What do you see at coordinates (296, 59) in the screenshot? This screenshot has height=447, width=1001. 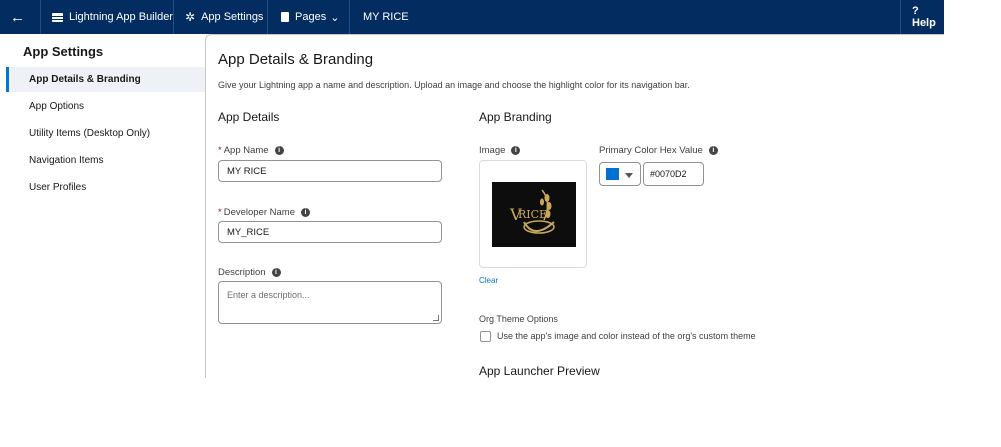 I see `page-title: App Details & Branding` at bounding box center [296, 59].